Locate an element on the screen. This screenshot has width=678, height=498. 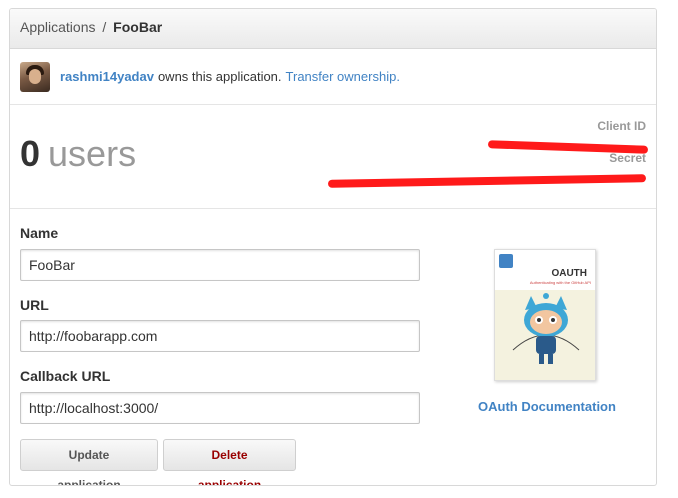
users-count-number: 0 is located at coordinates (30, 153).